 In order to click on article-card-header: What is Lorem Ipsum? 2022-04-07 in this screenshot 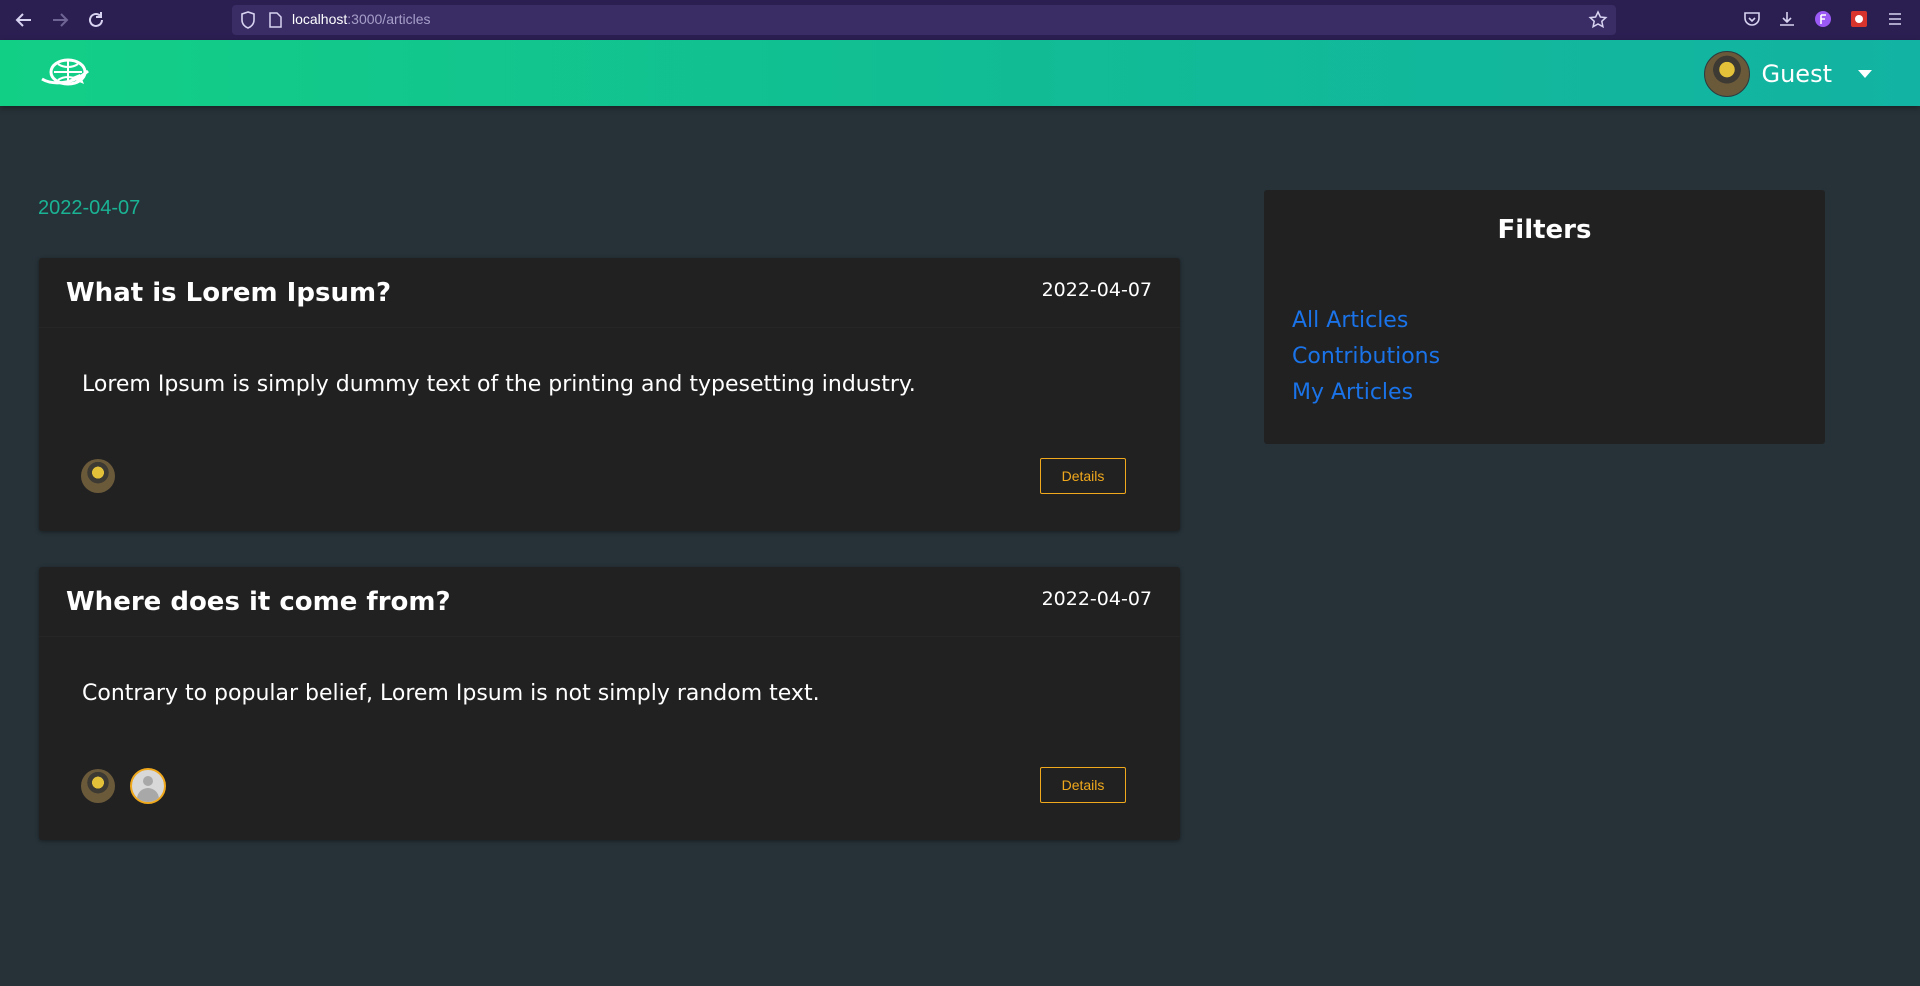, I will do `click(609, 293)`.